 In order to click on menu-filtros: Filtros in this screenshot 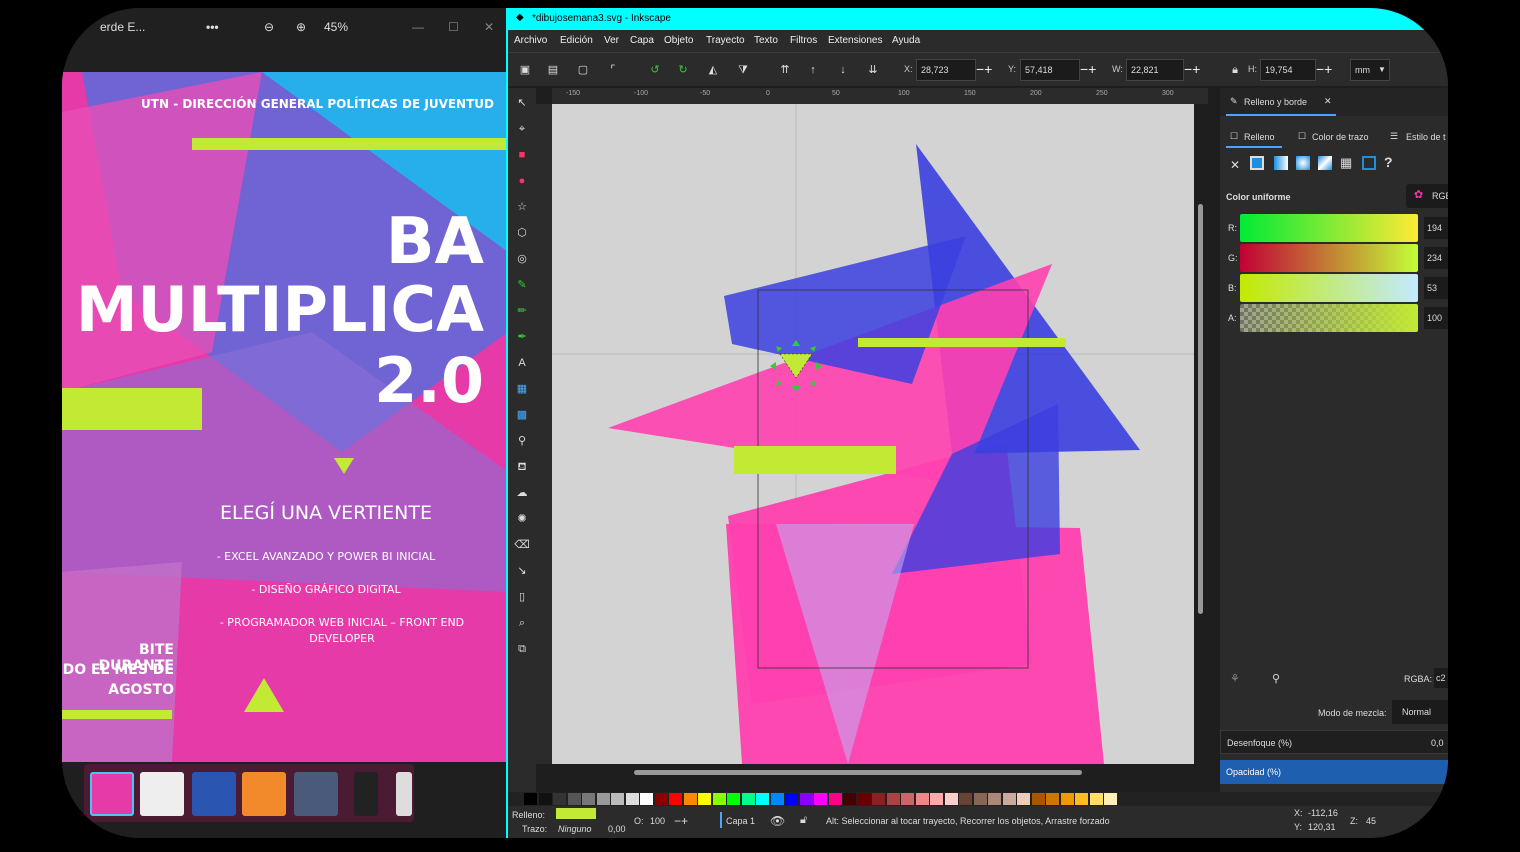, I will do `click(803, 40)`.